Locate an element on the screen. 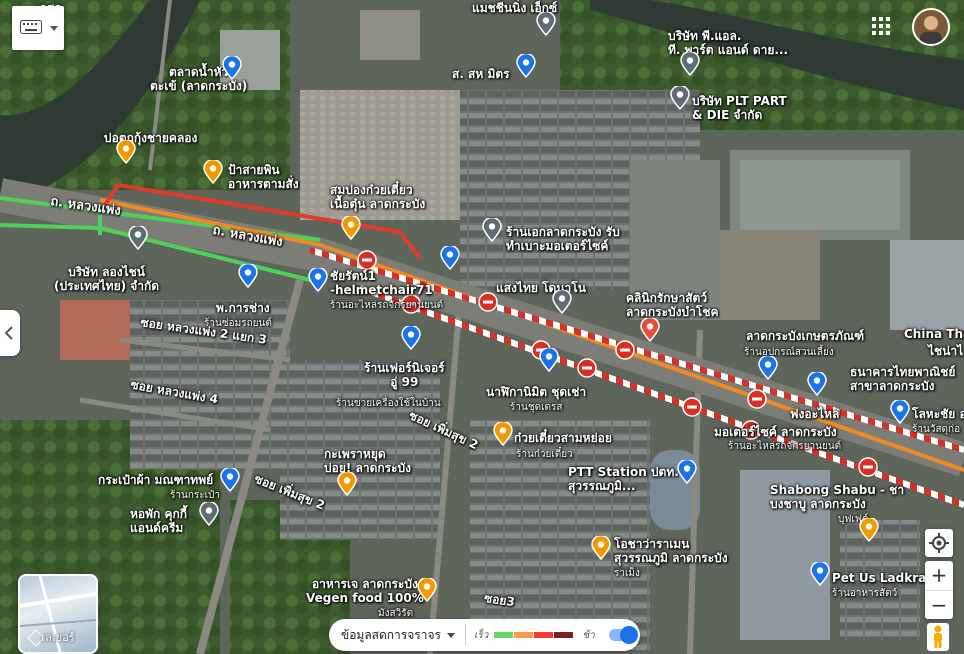  map-label-sub: ร้านวัสดุก่อ is located at coordinates (936, 429).